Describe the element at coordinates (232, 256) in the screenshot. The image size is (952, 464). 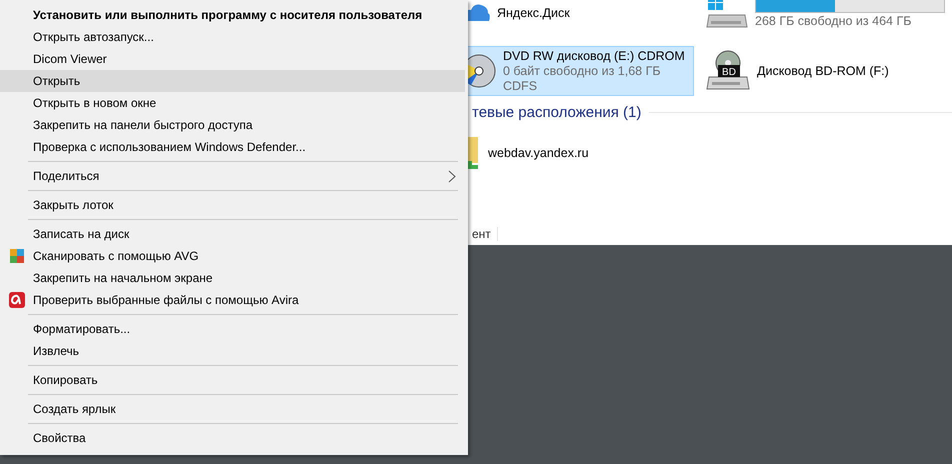
I see `menu-item: Сканировать с помощью AVG` at that location.